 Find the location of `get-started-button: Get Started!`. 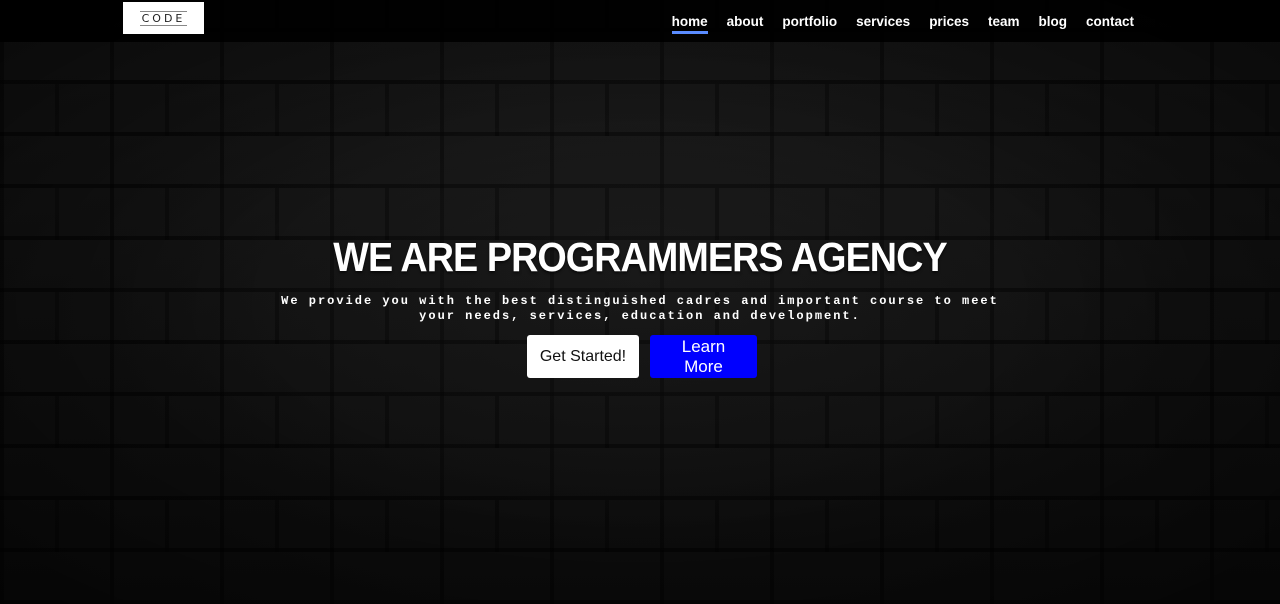

get-started-button: Get Started! is located at coordinates (583, 356).